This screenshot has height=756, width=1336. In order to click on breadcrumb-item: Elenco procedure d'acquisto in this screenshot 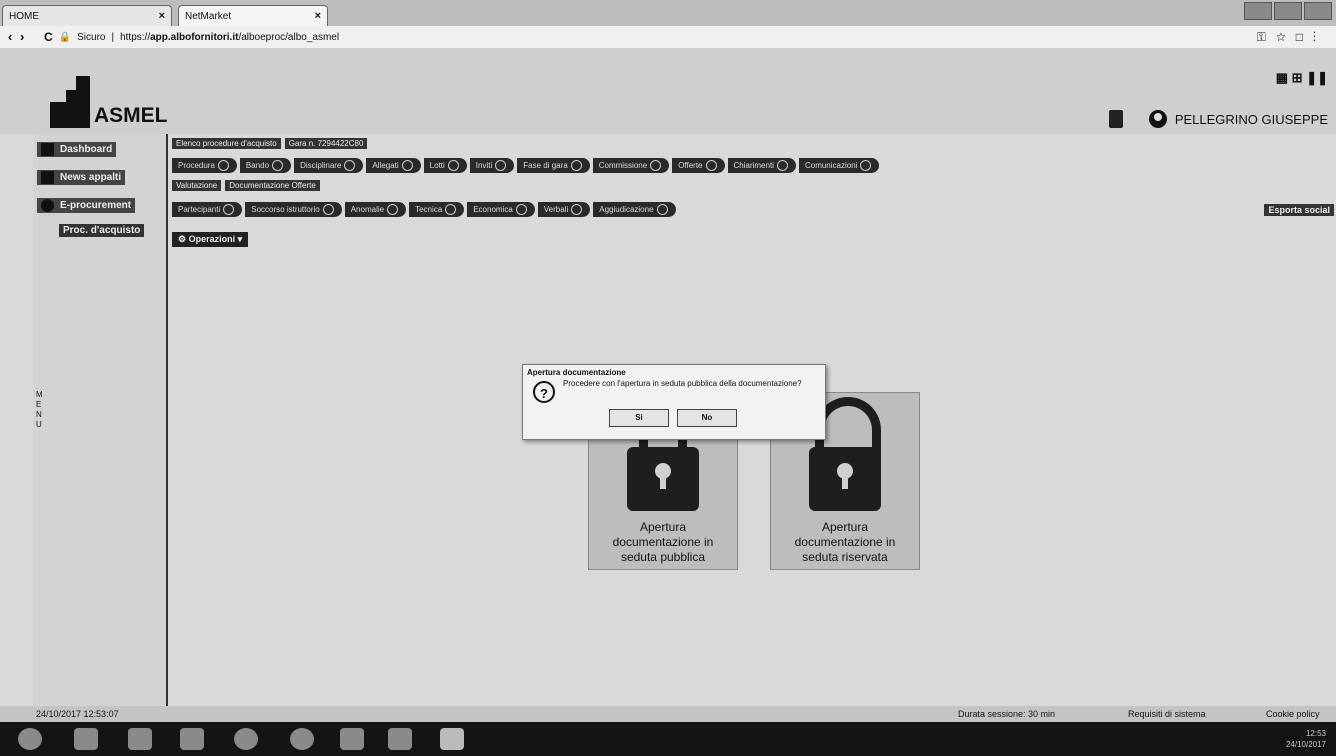, I will do `click(226, 143)`.